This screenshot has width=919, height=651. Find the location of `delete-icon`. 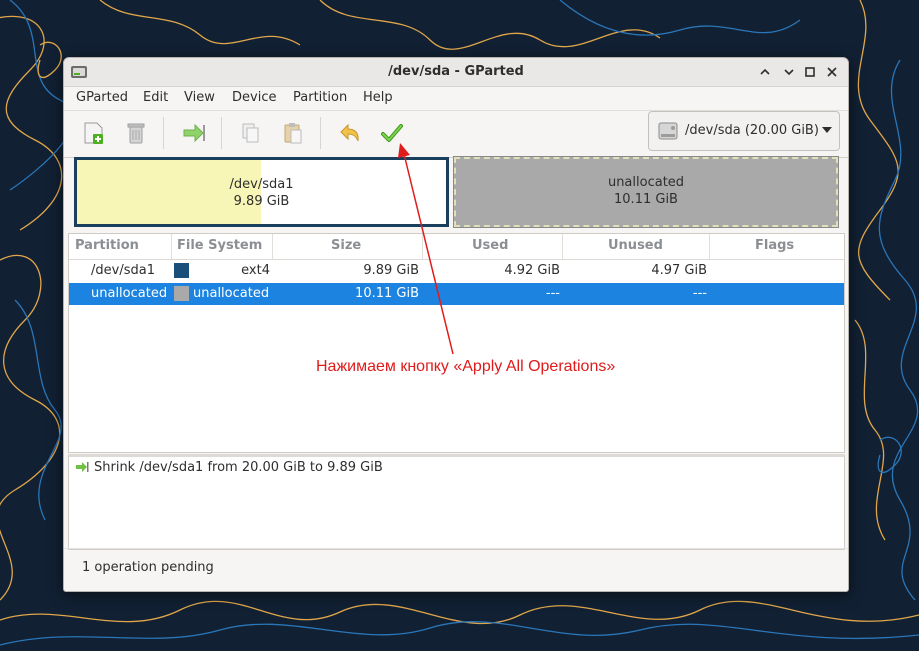

delete-icon is located at coordinates (136, 133).